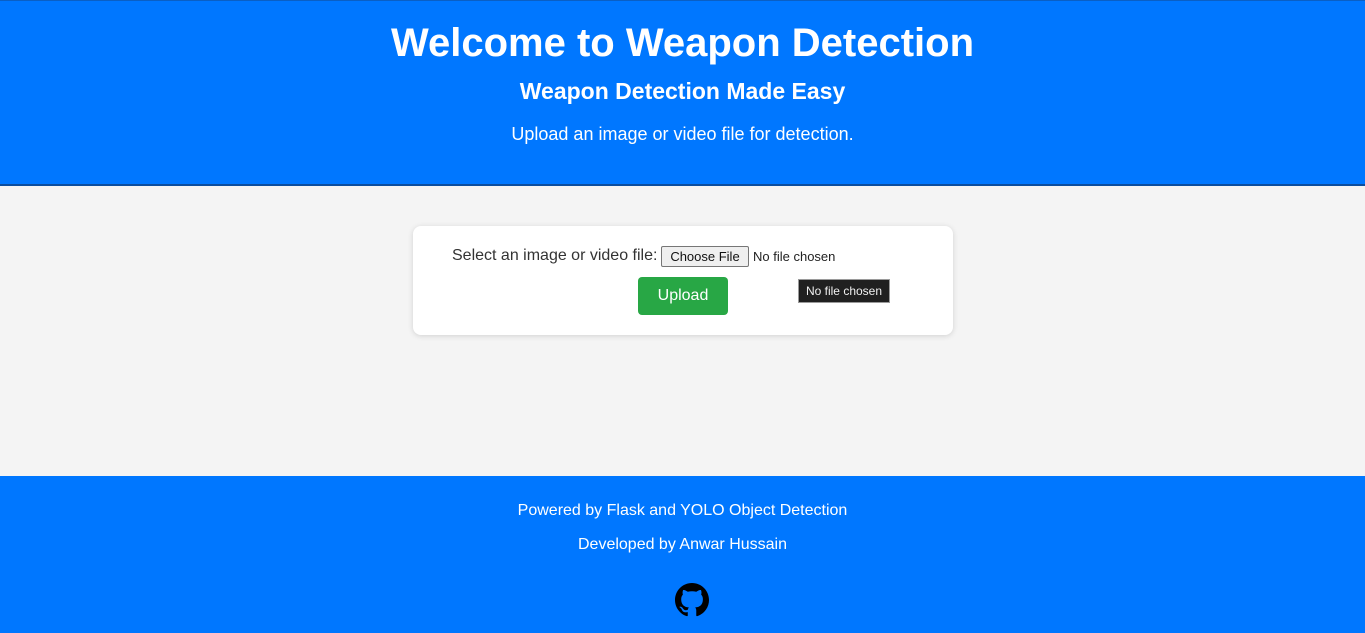 This screenshot has height=633, width=1365. Describe the element at coordinates (682, 43) in the screenshot. I see `page-title: Welcome to Weapon Detection` at that location.